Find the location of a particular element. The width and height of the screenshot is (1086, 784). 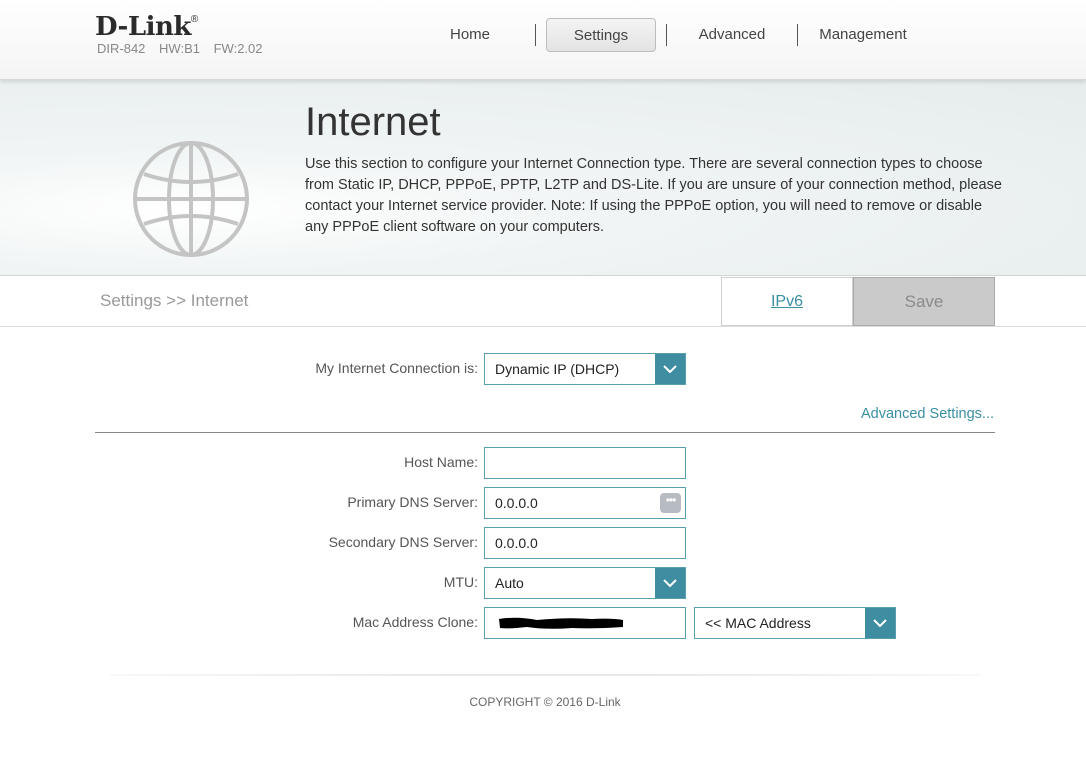

connection-type-select: Dynamic IP (DHCP) is located at coordinates (585, 369).